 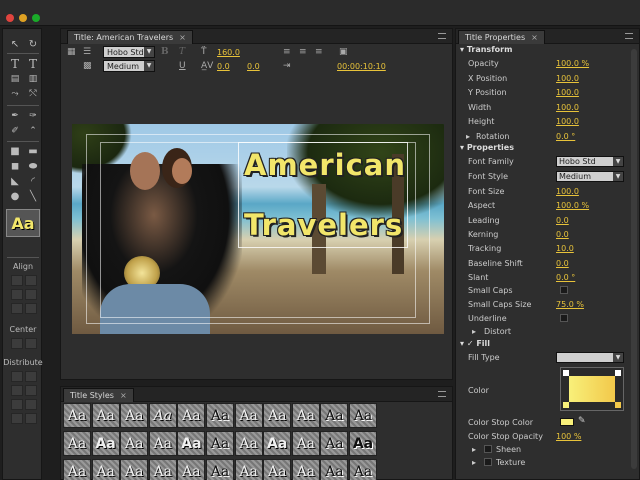 I want to click on underline-icon: U, so click(x=182, y=66).